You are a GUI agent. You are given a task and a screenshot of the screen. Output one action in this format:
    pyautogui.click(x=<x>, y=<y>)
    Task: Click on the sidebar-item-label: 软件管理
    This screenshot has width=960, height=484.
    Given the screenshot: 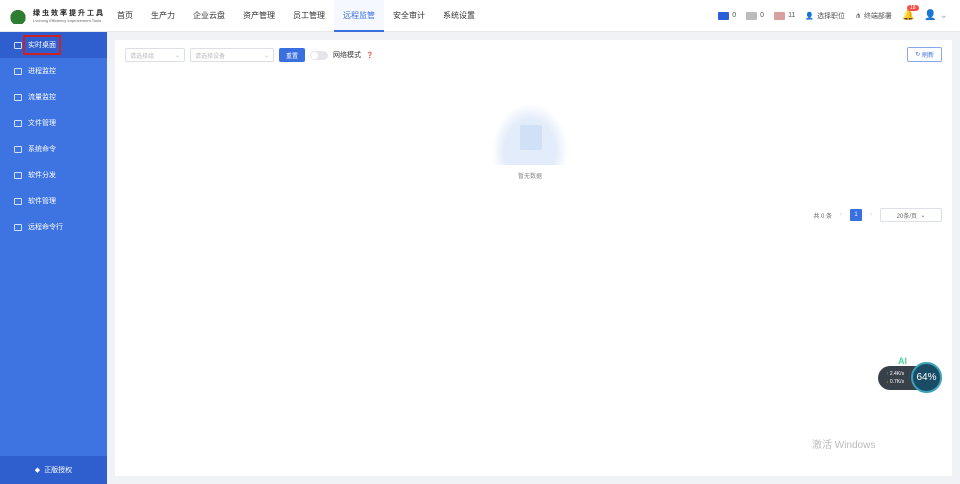 What is the action you would take?
    pyautogui.click(x=42, y=201)
    